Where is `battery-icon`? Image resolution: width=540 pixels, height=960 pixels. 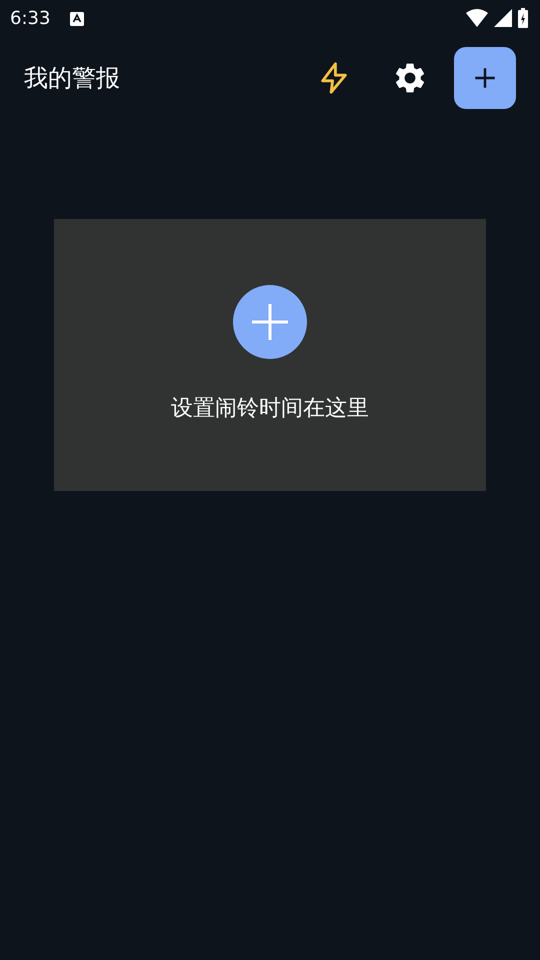 battery-icon is located at coordinates (523, 18).